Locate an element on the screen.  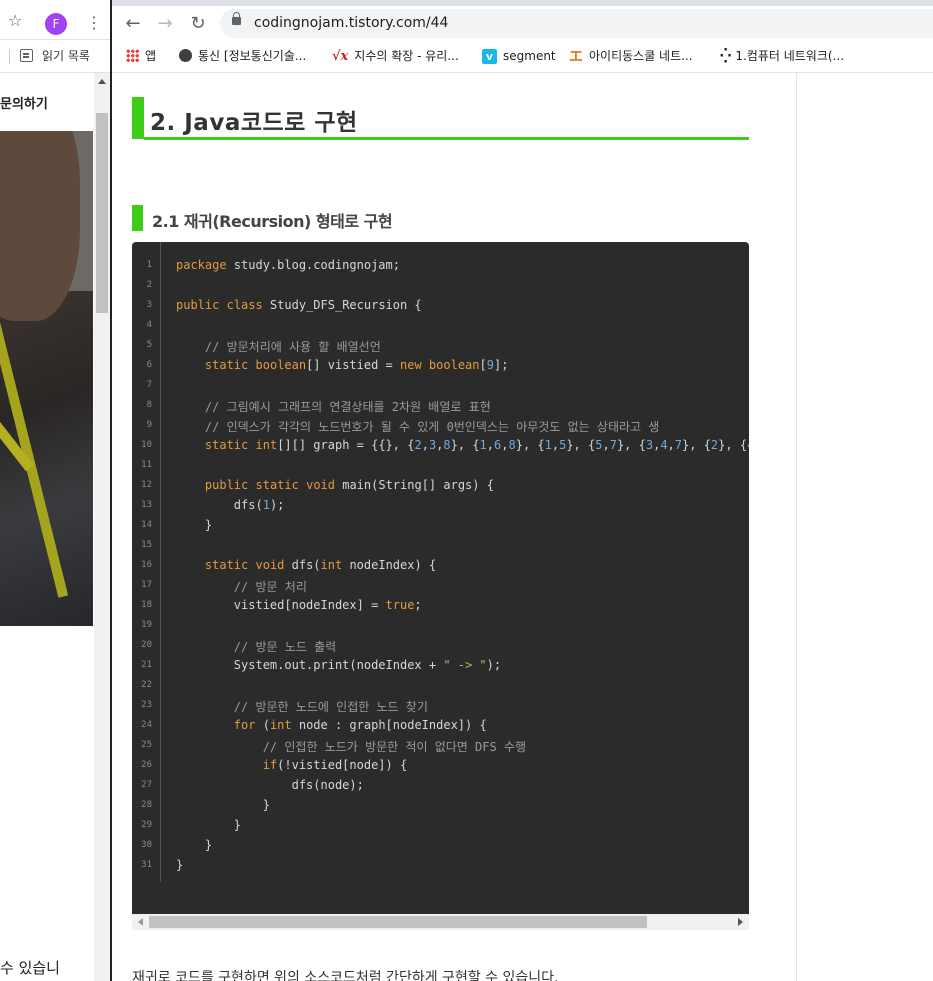
more-menu-icon: ⋮ is located at coordinates (94, 23).